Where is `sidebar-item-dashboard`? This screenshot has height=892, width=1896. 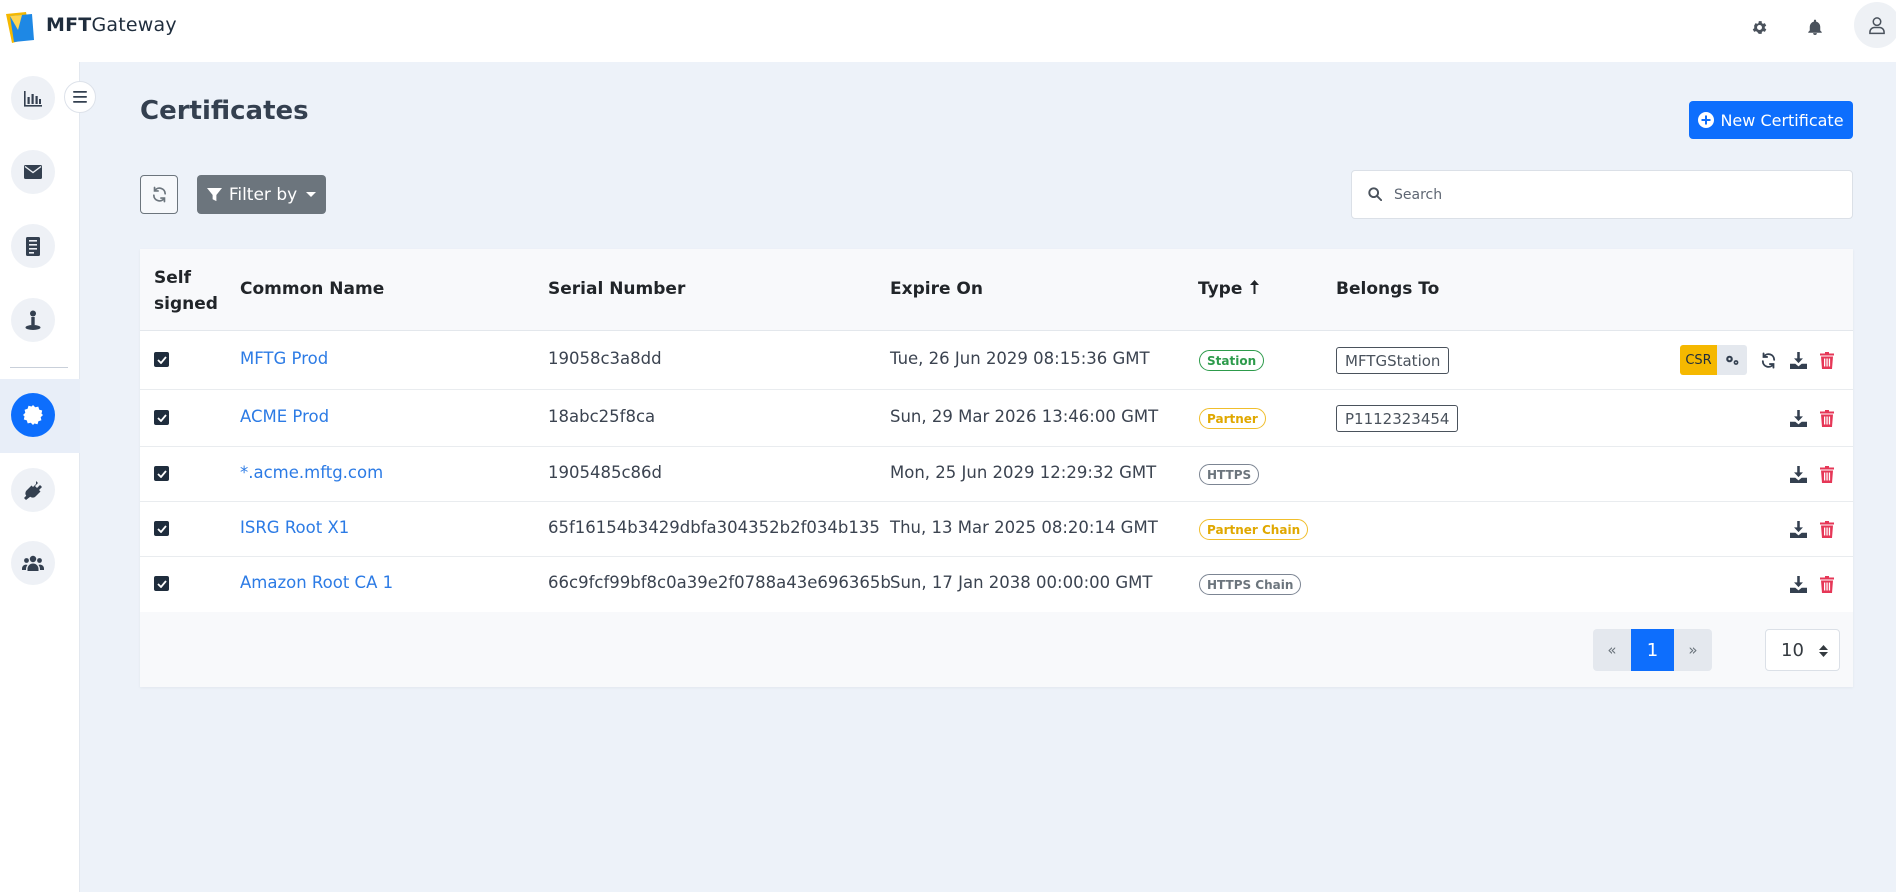 sidebar-item-dashboard is located at coordinates (33, 98).